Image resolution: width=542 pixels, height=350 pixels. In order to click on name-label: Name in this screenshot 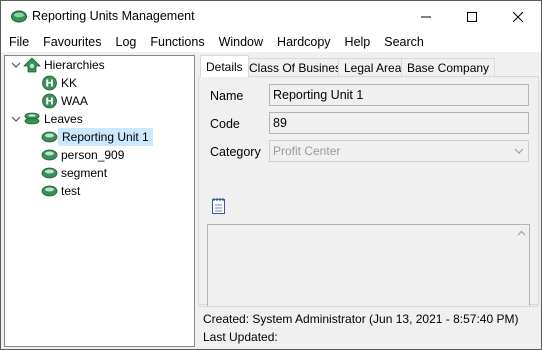, I will do `click(227, 96)`.